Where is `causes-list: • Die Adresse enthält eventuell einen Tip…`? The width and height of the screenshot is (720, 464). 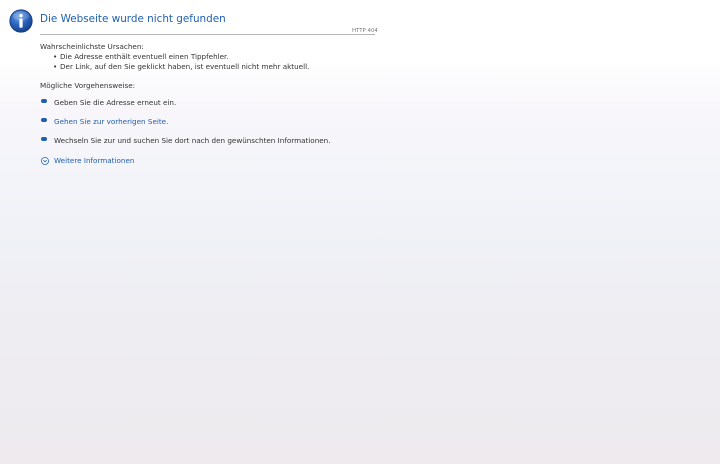
causes-list: • Die Adresse enthält eventuell einen Tip… is located at coordinates (181, 62).